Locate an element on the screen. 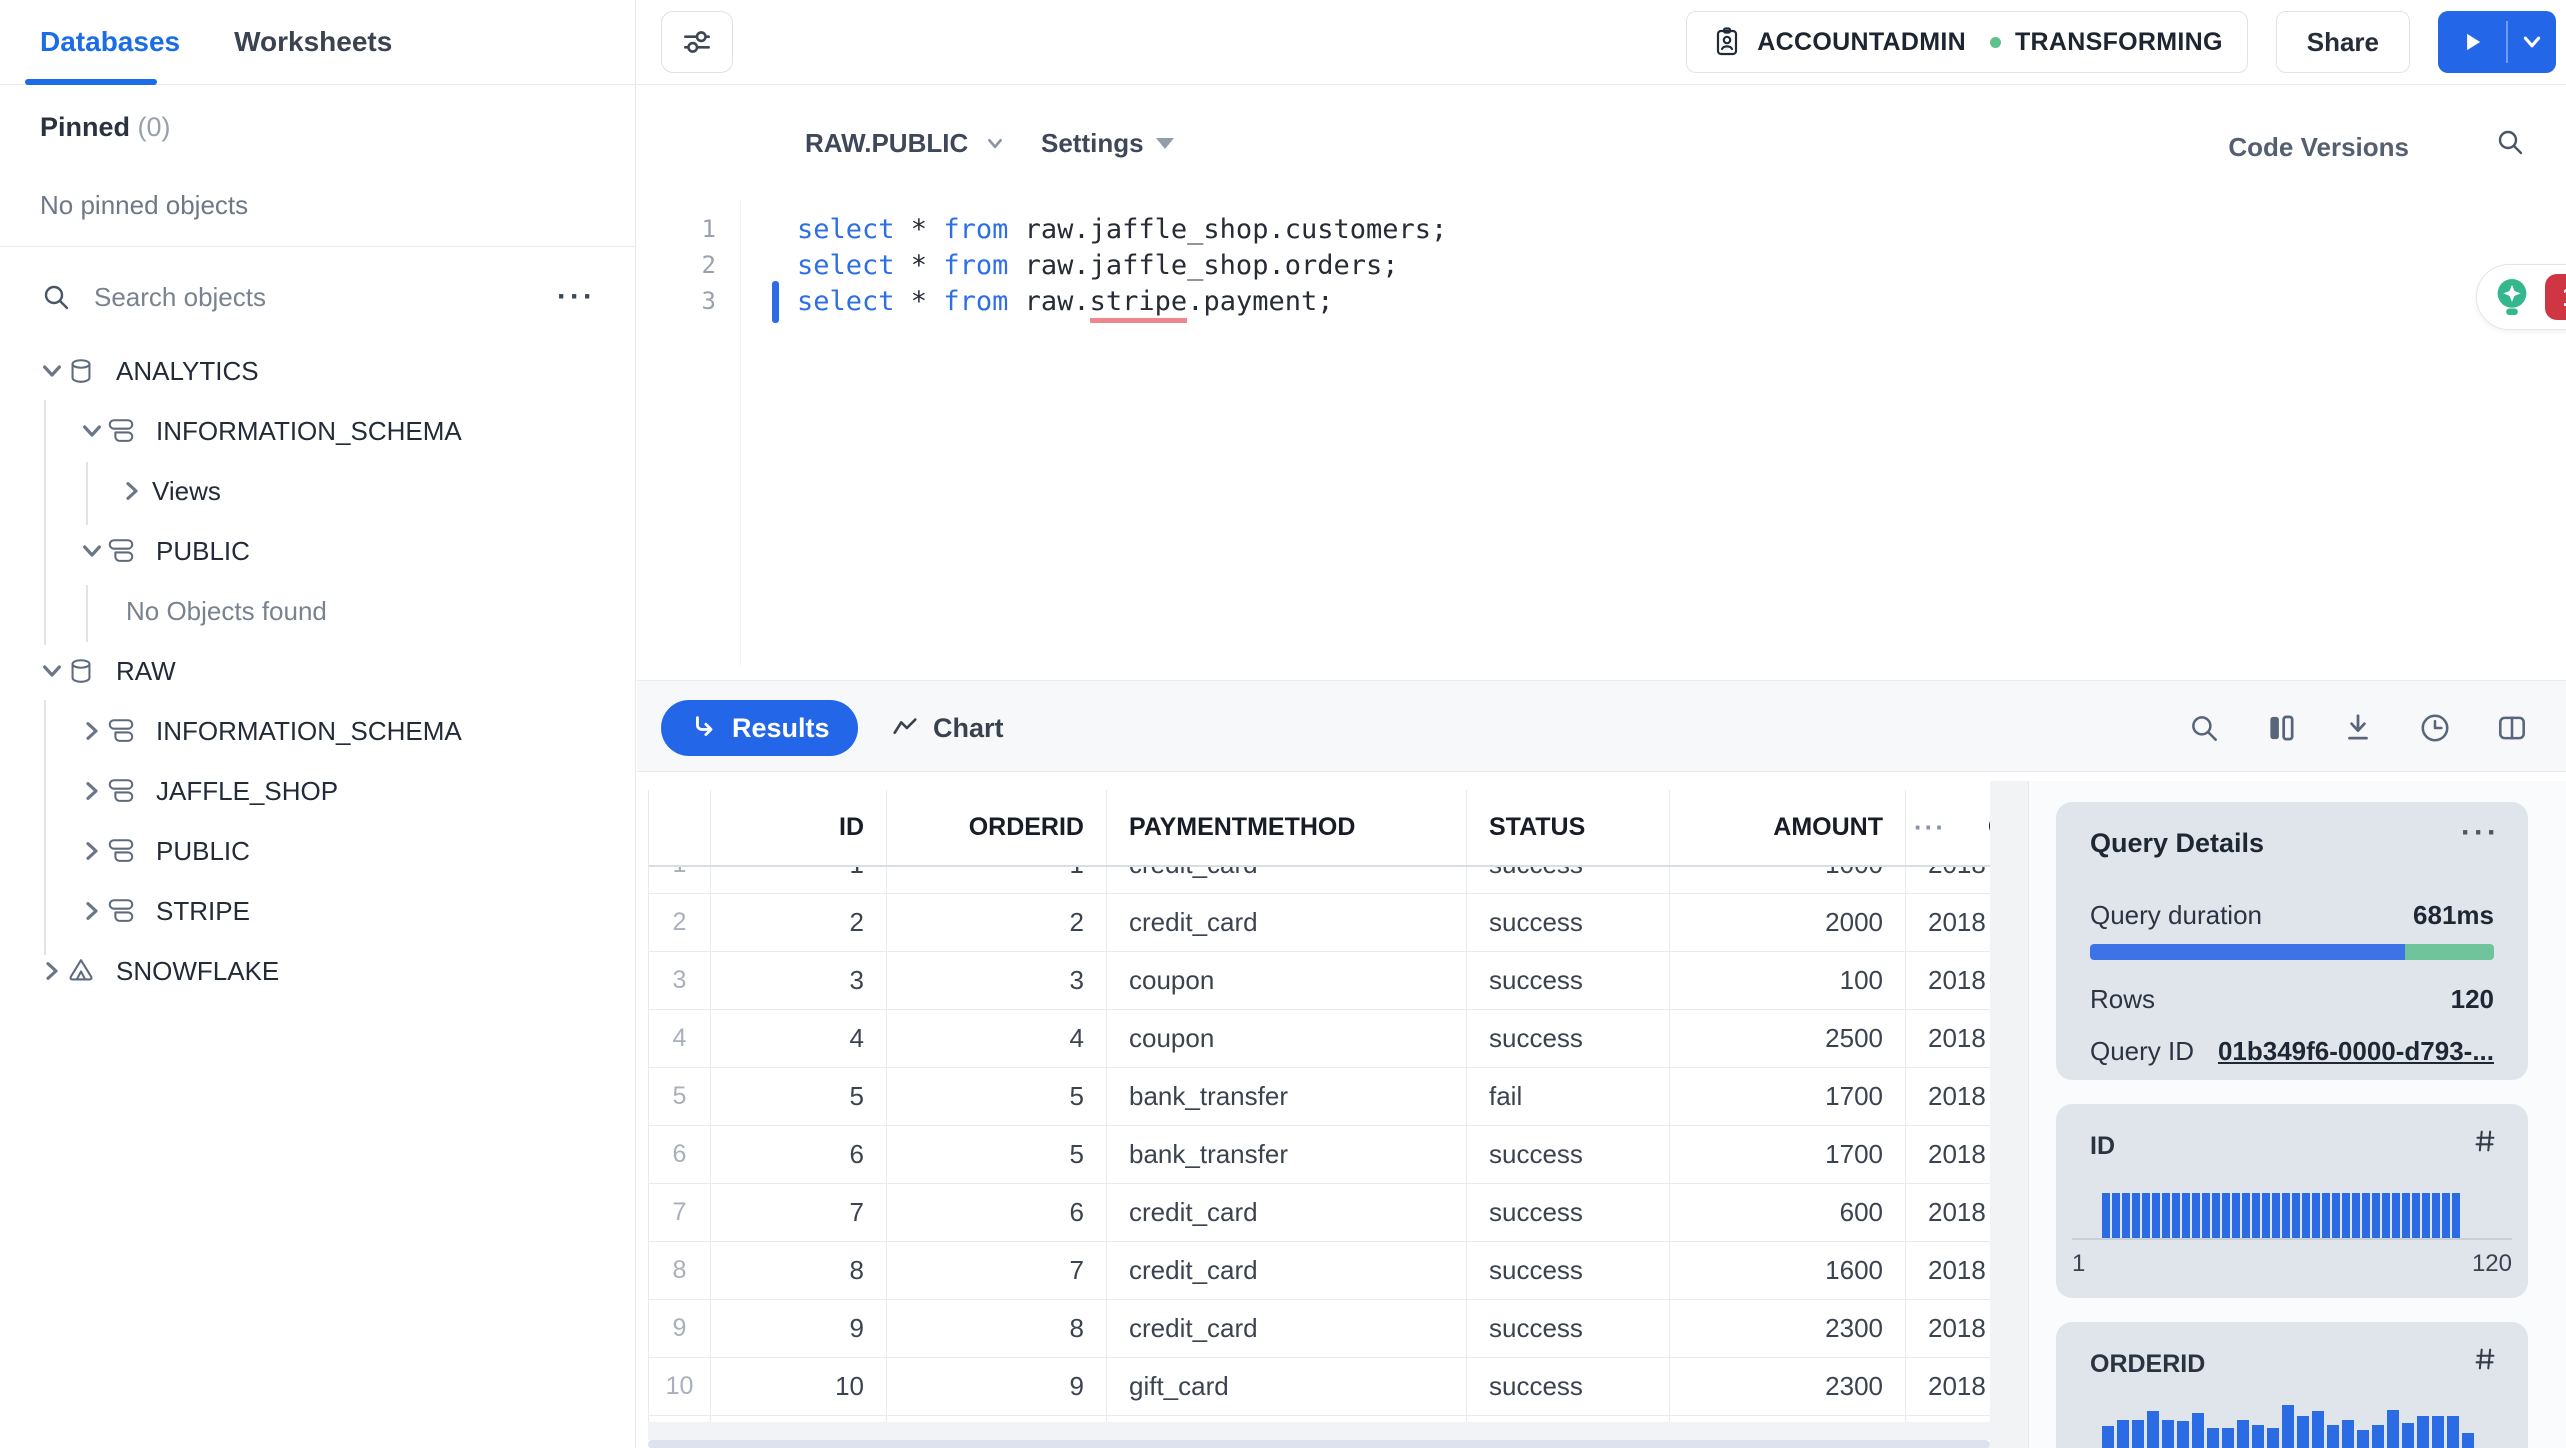 This screenshot has width=2566, height=1448. column-header-paymentmethod: PAYMENTMETHOD is located at coordinates (1287, 827).